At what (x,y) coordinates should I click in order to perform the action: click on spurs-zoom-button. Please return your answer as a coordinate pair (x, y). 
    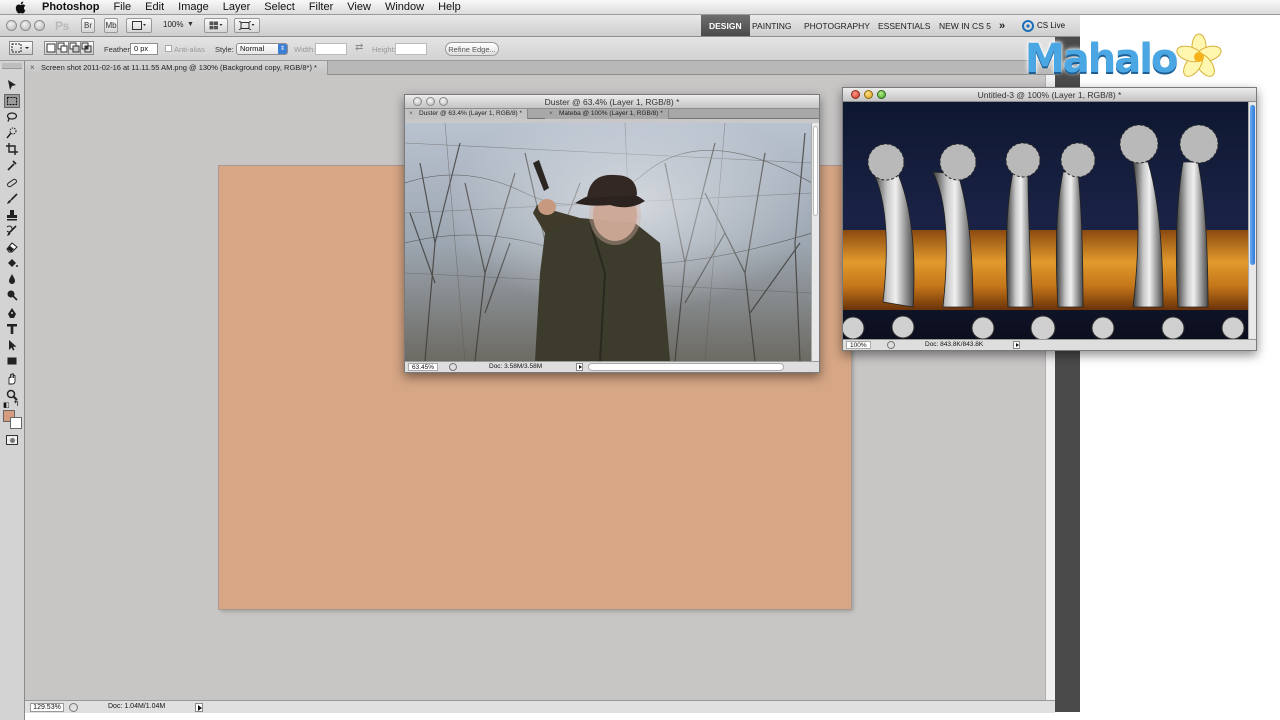
    Looking at the image, I should click on (881, 94).